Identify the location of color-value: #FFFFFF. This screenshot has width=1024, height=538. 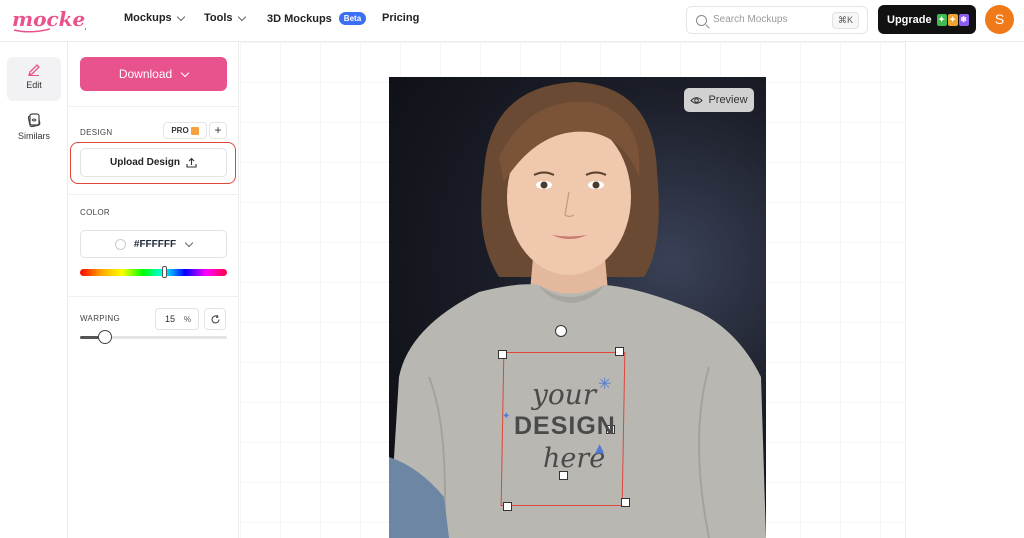
(155, 244).